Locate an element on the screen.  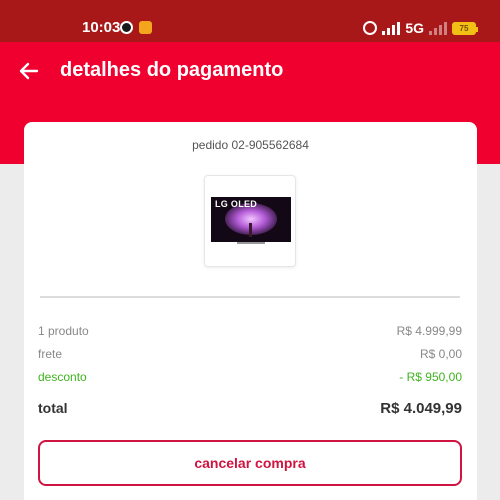
shipping-row: frete R$ 0,00 is located at coordinates (250, 354).